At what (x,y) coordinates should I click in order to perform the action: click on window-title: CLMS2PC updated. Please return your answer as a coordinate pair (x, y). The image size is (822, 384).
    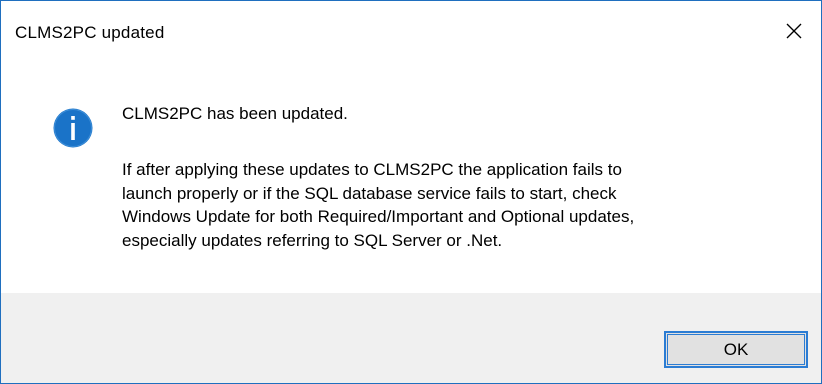
    Looking at the image, I should click on (90, 32).